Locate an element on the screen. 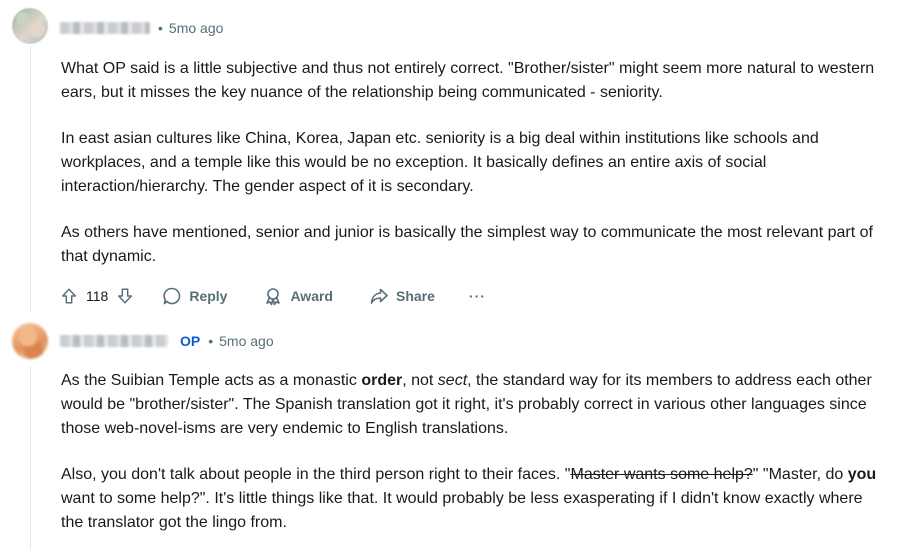 The image size is (900, 550). reply-label: Reply is located at coordinates (208, 296).